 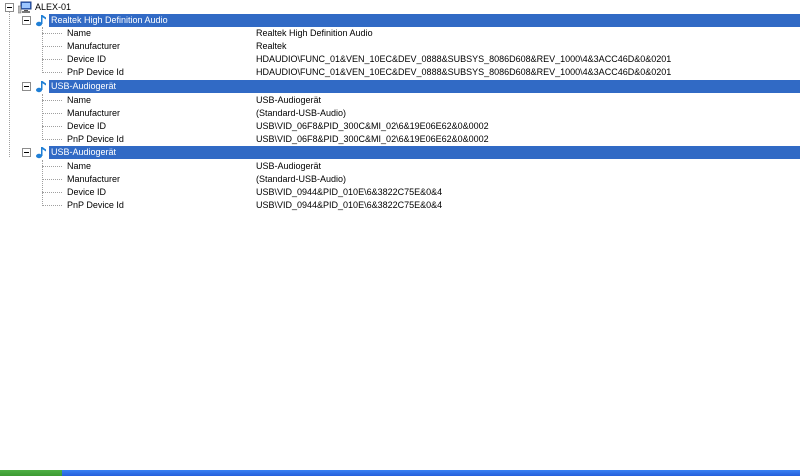 I want to click on root-label: ALEX-01, so click(x=53, y=7).